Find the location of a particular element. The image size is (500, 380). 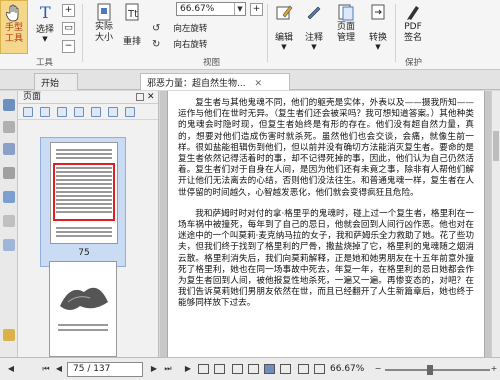

last-page-icon: ⏭ is located at coordinates (168, 369).